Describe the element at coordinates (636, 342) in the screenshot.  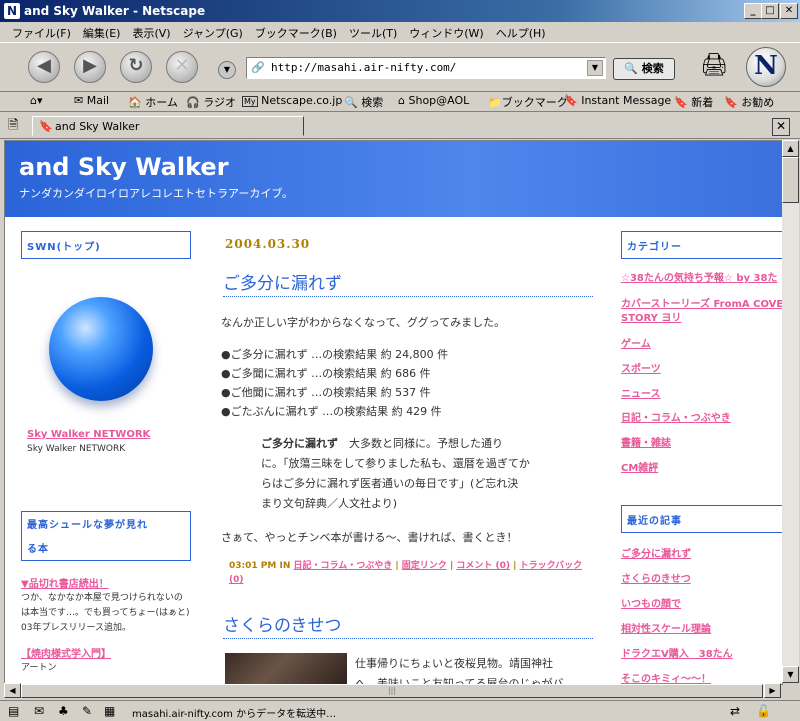
I see `category-link: ゲーム` at that location.